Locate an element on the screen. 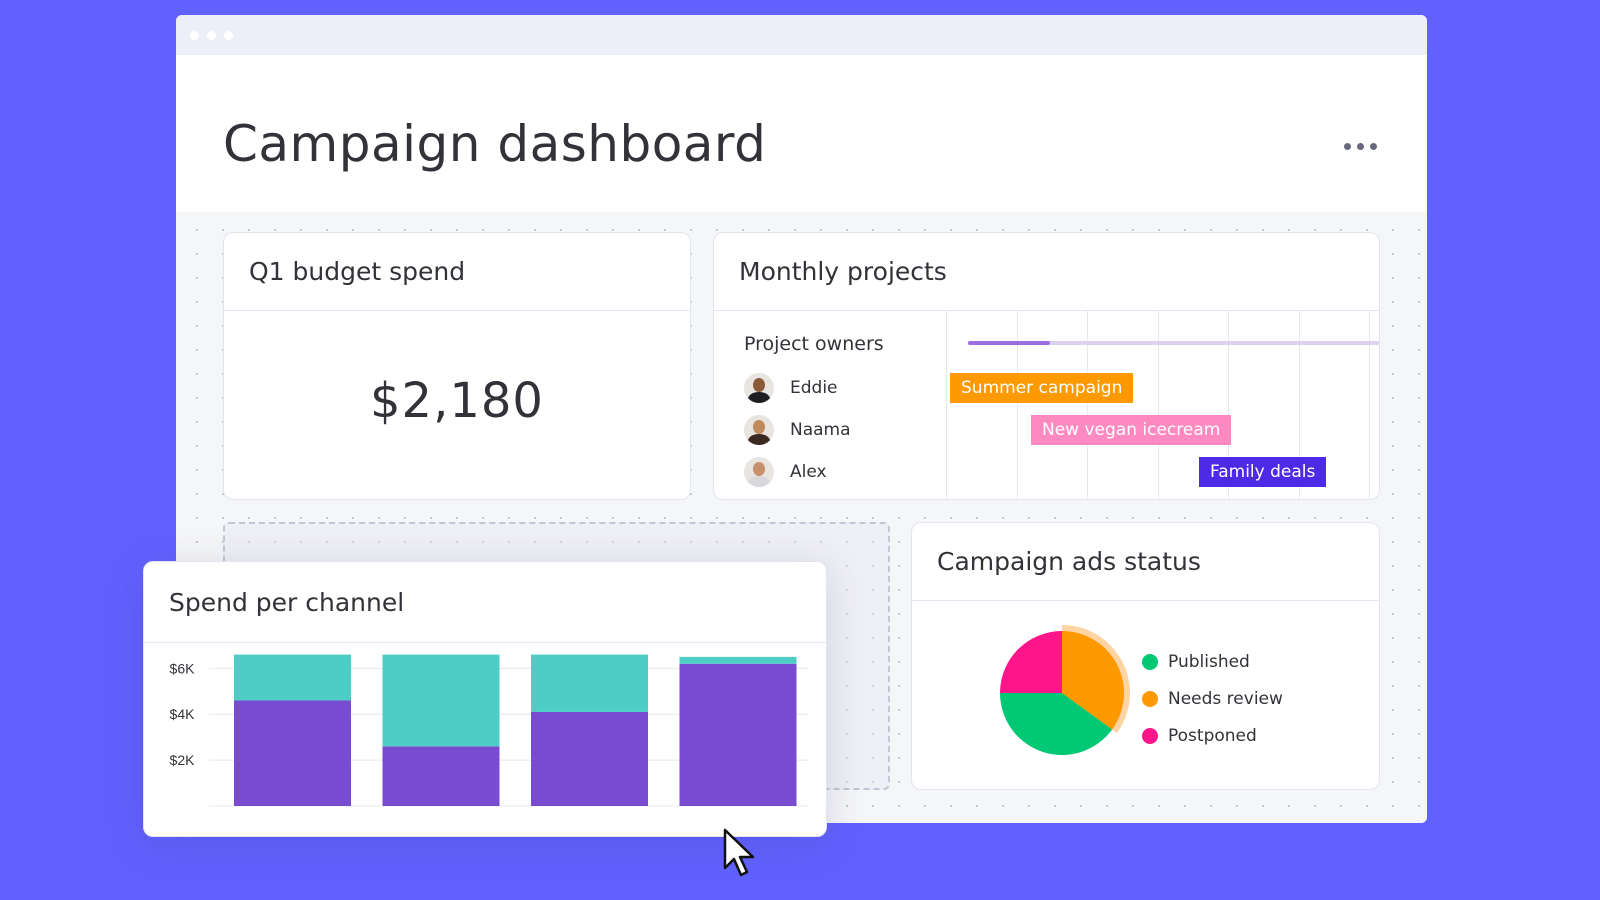 This screenshot has height=900, width=1600. spend-per-channel-widget: Spend per channel $2K $4K $6K is located at coordinates (485, 699).